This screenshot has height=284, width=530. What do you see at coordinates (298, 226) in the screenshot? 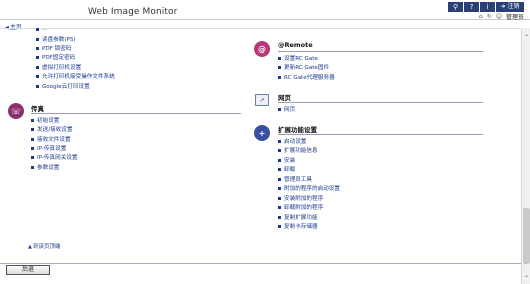
I see `list-item: 复制卡存储器` at bounding box center [298, 226].